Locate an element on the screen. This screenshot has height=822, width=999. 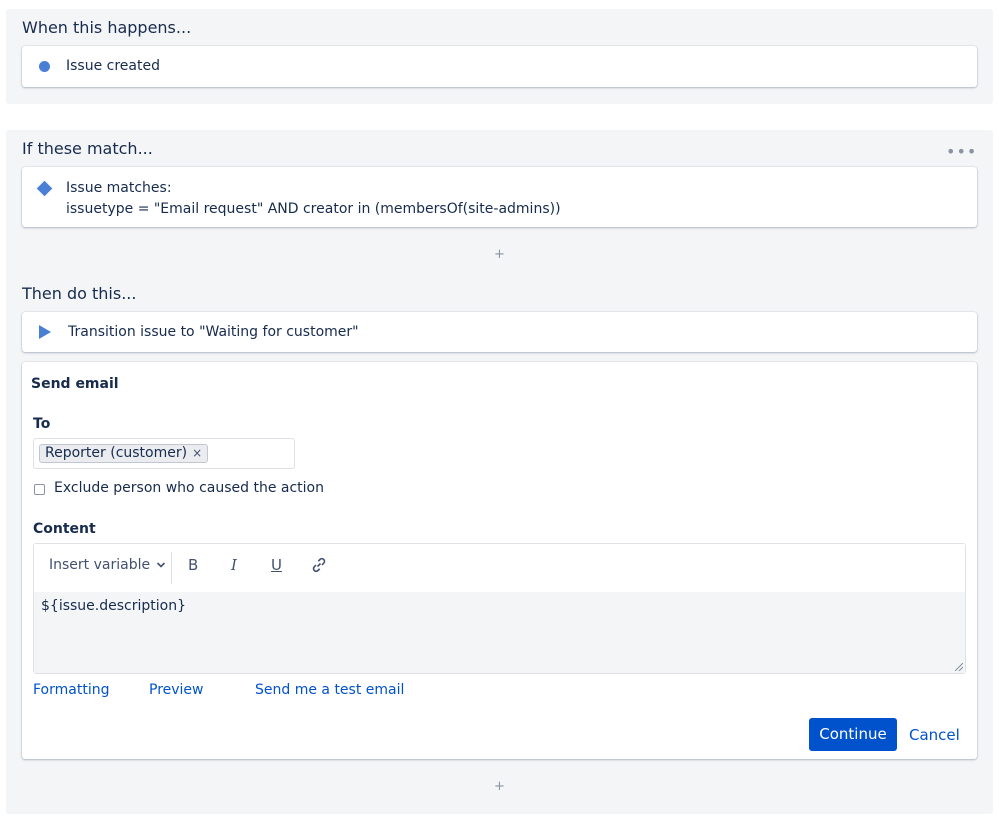
link-icon is located at coordinates (319, 565).